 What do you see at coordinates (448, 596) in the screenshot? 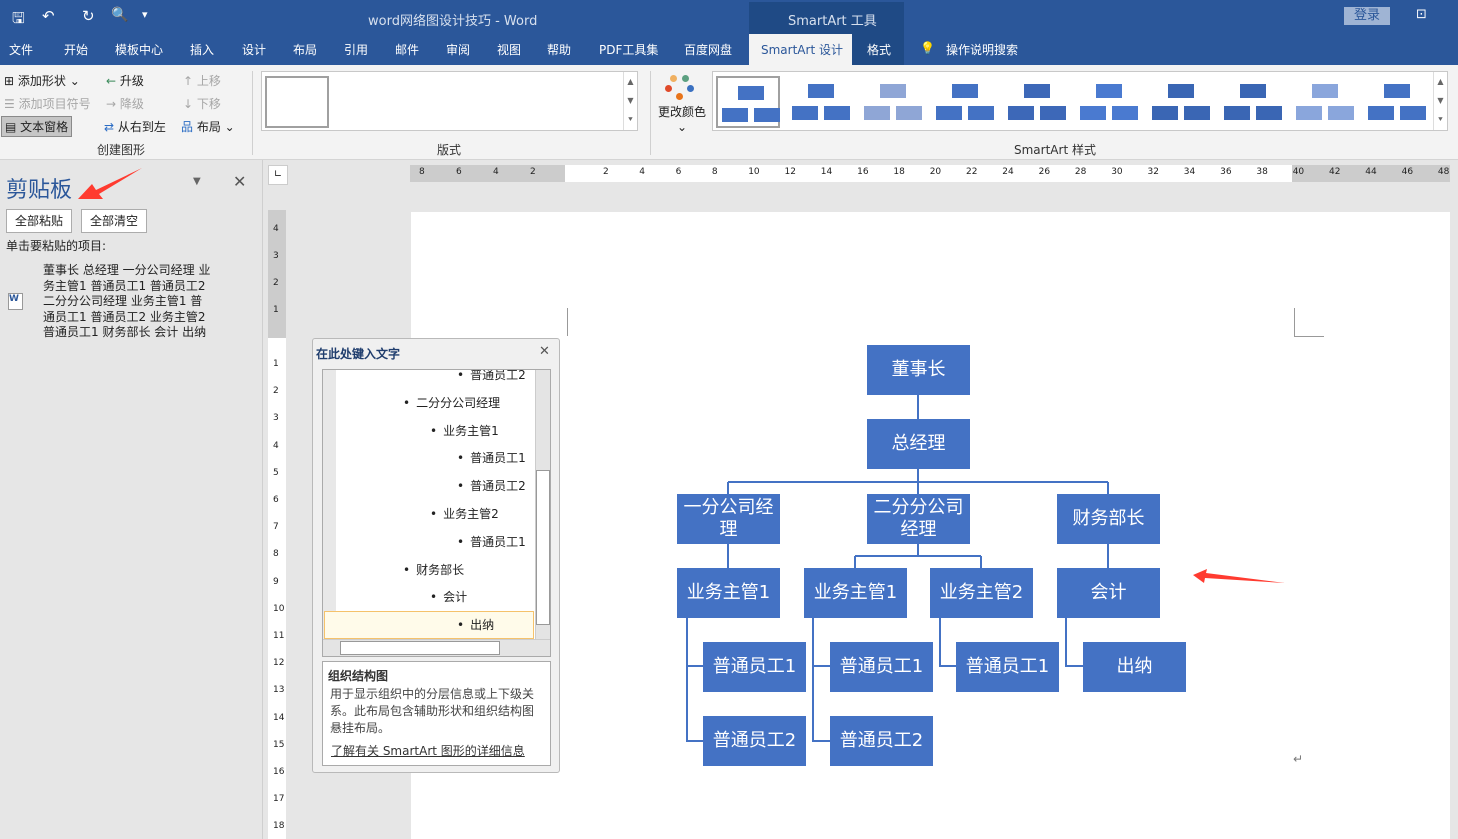
I see `text-pane-item: 会计` at bounding box center [448, 596].